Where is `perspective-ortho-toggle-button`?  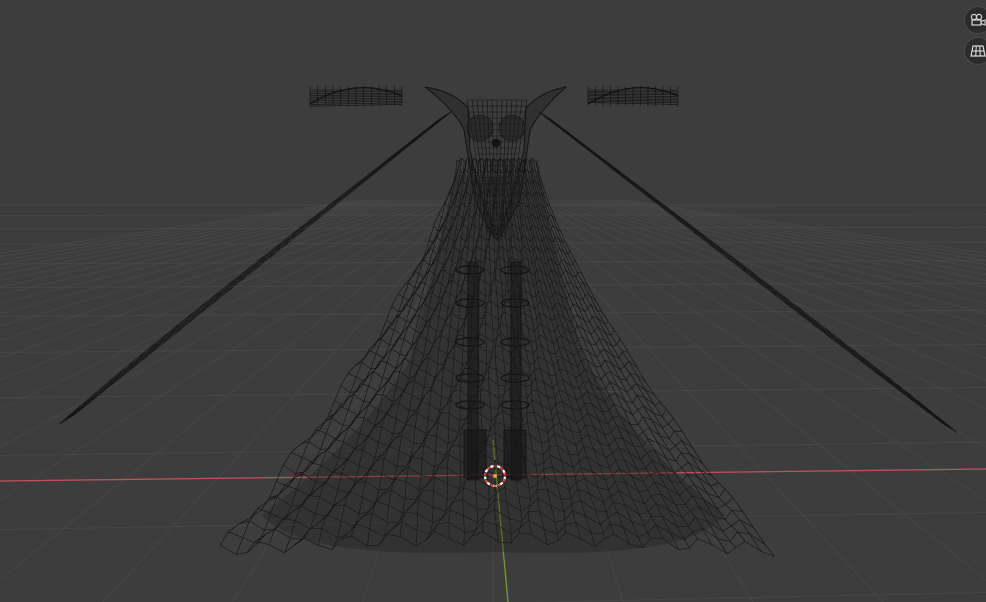
perspective-ortho-toggle-button is located at coordinates (975, 51).